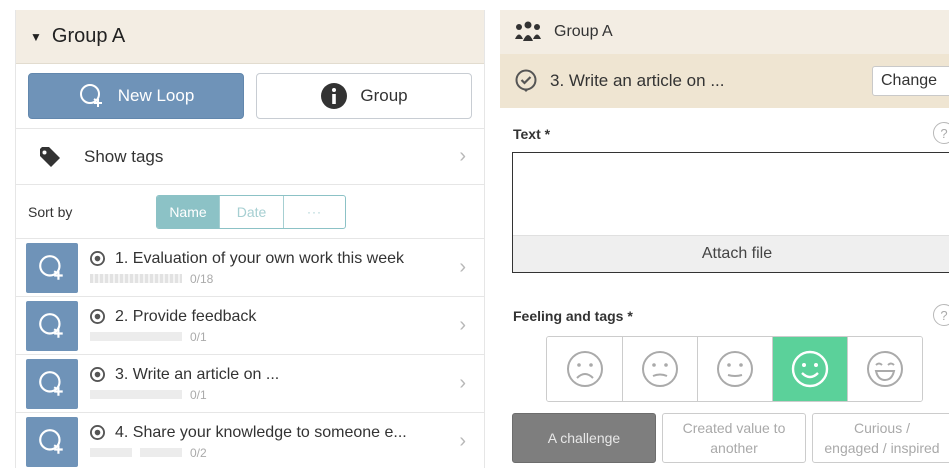 This screenshot has height=468, width=949. I want to click on new-loop-label: New Loop, so click(156, 95).